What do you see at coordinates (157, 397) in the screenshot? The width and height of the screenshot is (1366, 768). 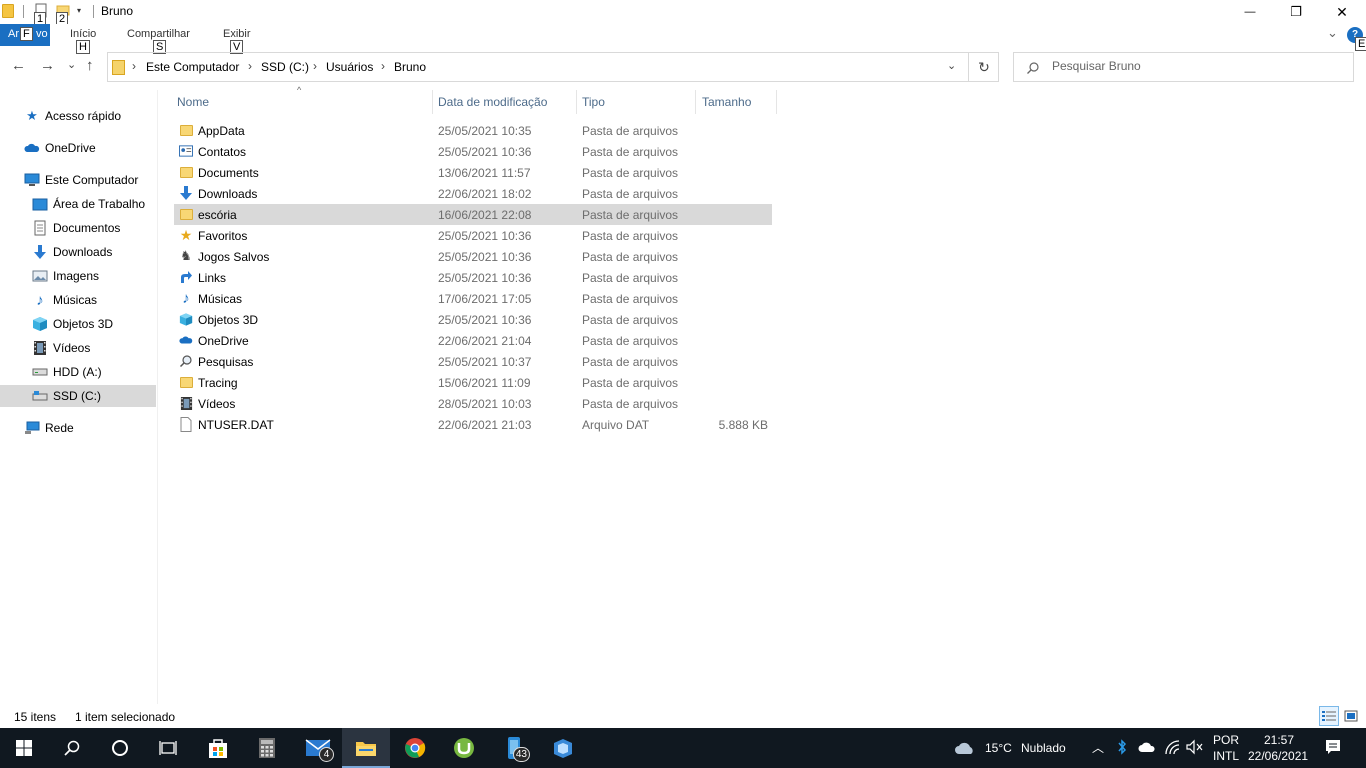 I see `pane-divider` at bounding box center [157, 397].